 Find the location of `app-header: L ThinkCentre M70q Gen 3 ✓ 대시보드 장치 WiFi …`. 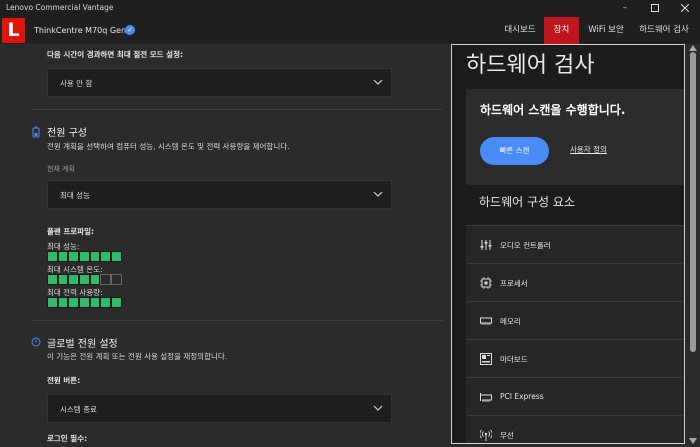

app-header: L ThinkCentre M70q Gen 3 ✓ 대시보드 장치 WiFi … is located at coordinates (350, 30).